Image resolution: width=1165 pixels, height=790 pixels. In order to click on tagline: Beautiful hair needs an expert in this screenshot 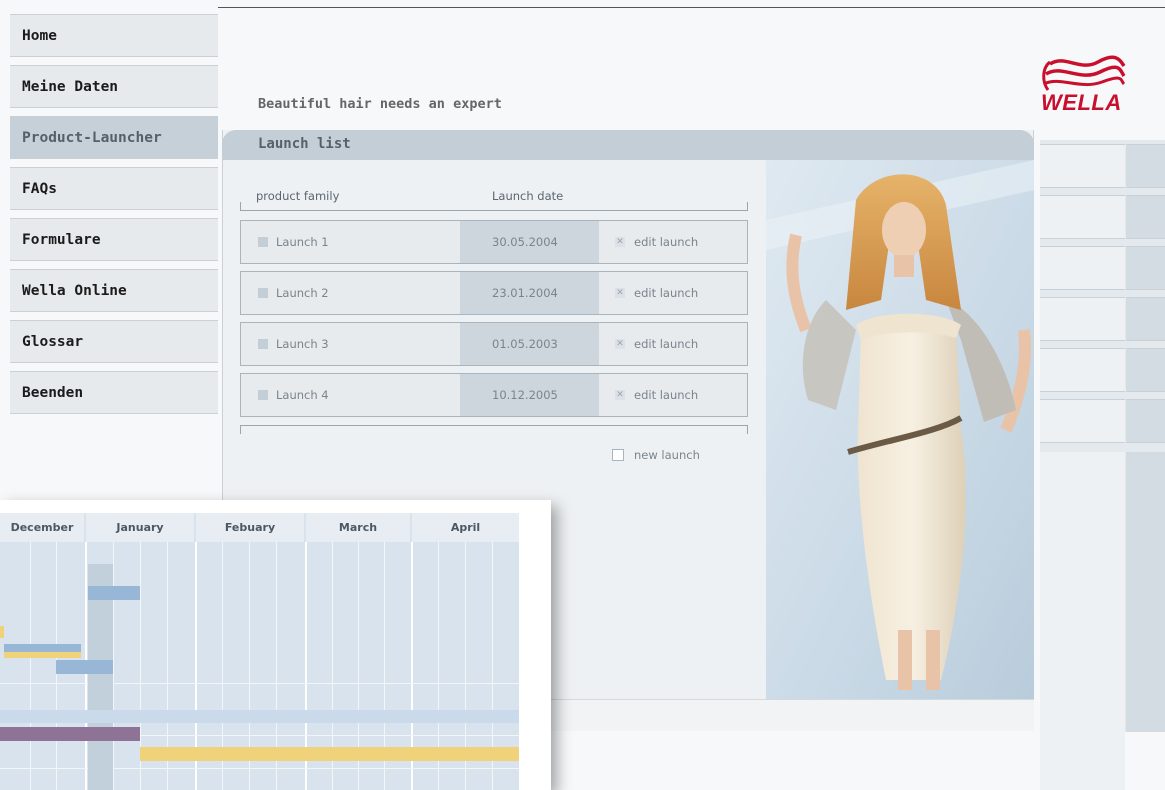, I will do `click(380, 104)`.